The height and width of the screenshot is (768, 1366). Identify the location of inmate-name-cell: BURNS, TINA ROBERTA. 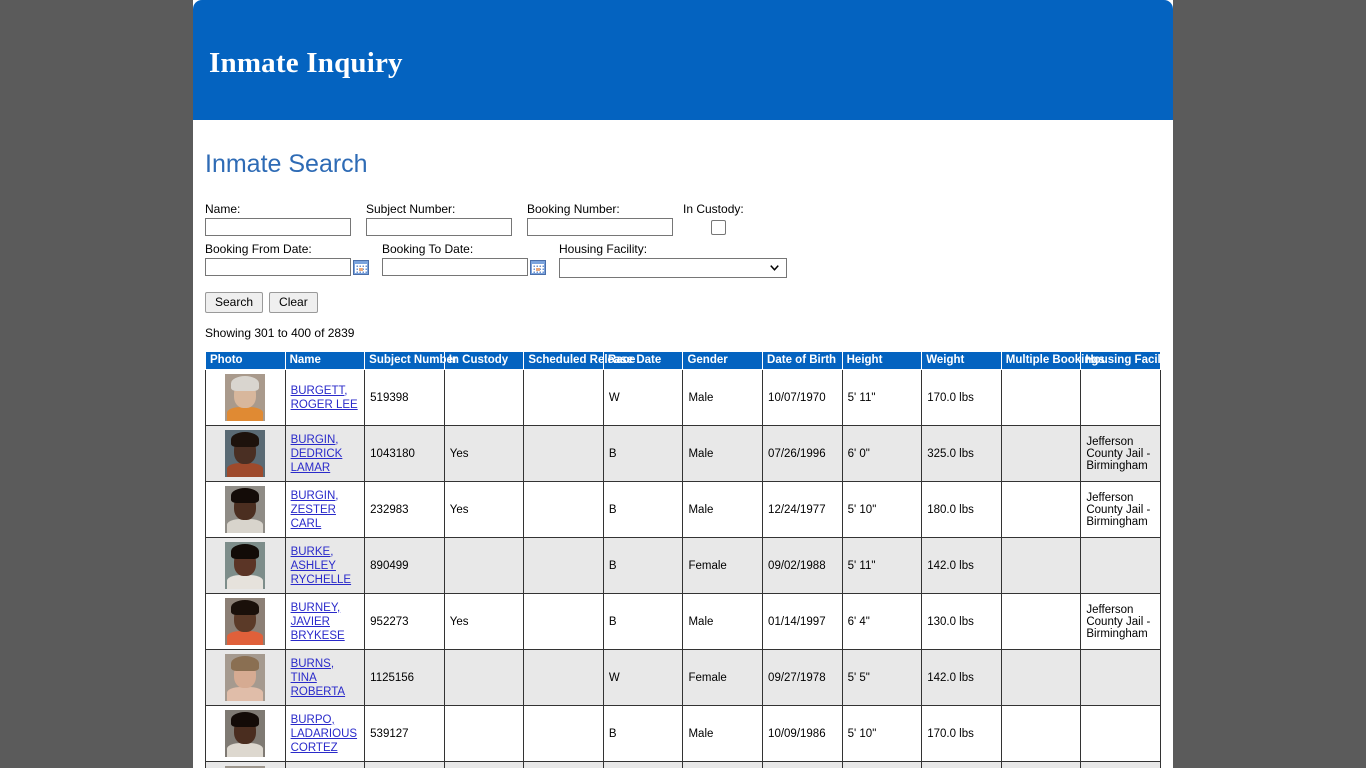
(325, 677).